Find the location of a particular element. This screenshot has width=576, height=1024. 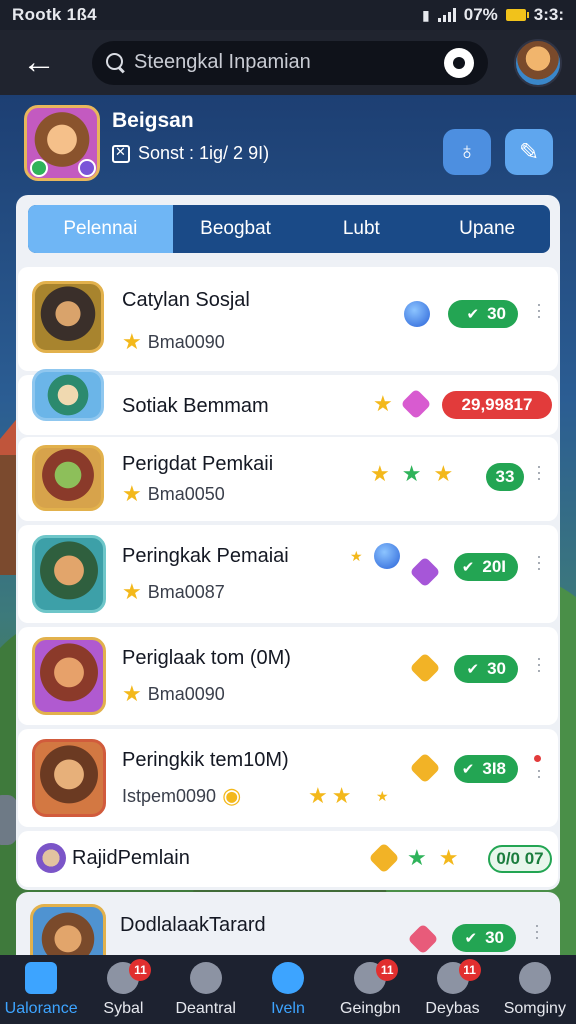

list-item: Sotiak Bemmam ★ 29,99817 is located at coordinates (288, 402).